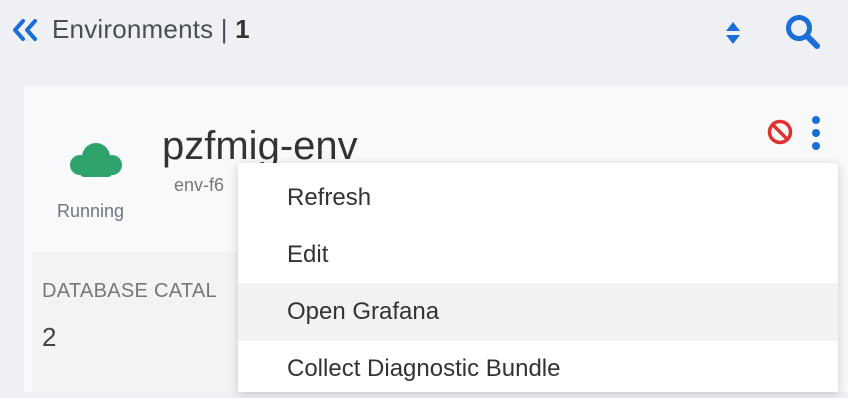  I want to click on search-icon, so click(803, 32).